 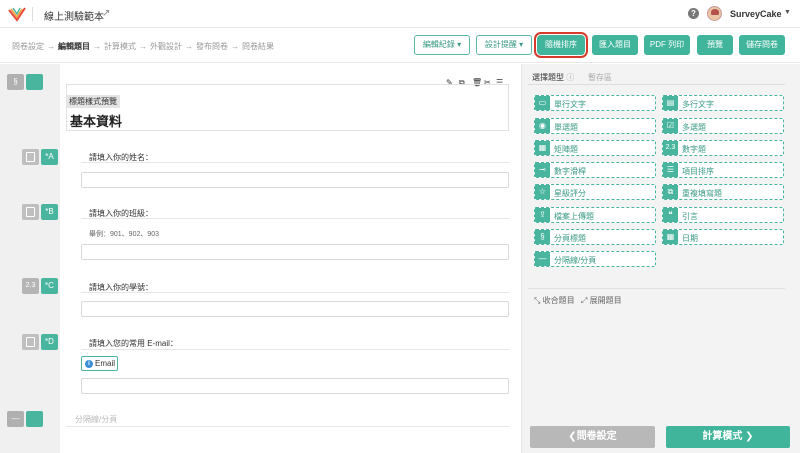 I want to click on question-type-slider: ⊸ 數字滑桿, so click(x=595, y=170).